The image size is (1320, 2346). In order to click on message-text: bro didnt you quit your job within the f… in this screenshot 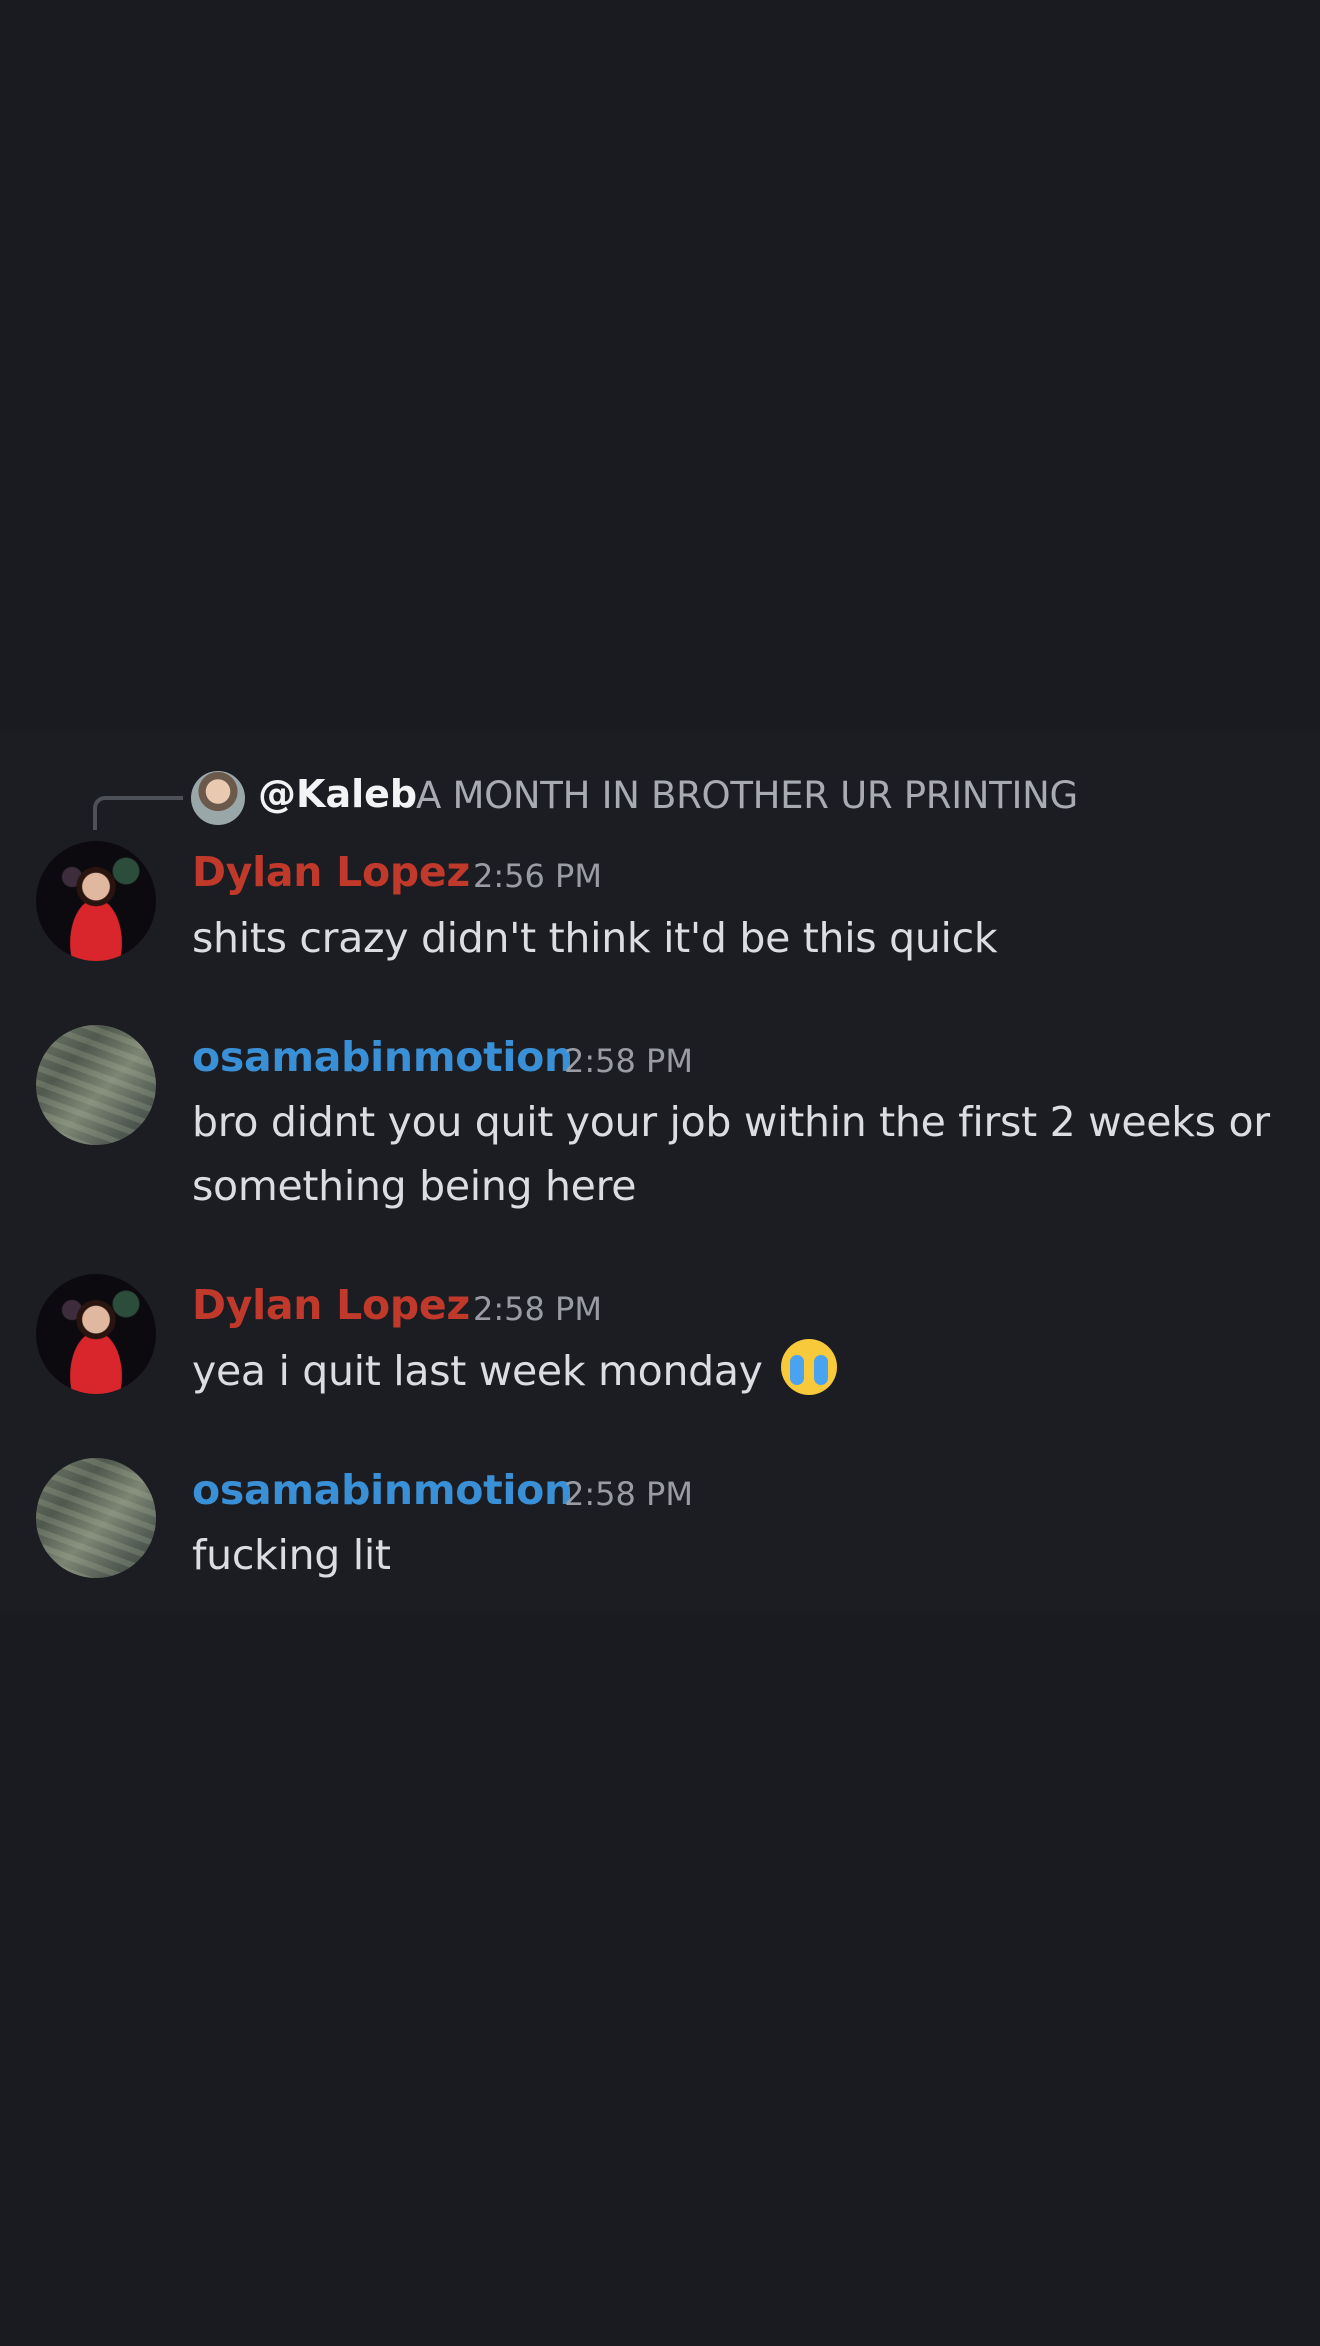, I will do `click(731, 1122)`.